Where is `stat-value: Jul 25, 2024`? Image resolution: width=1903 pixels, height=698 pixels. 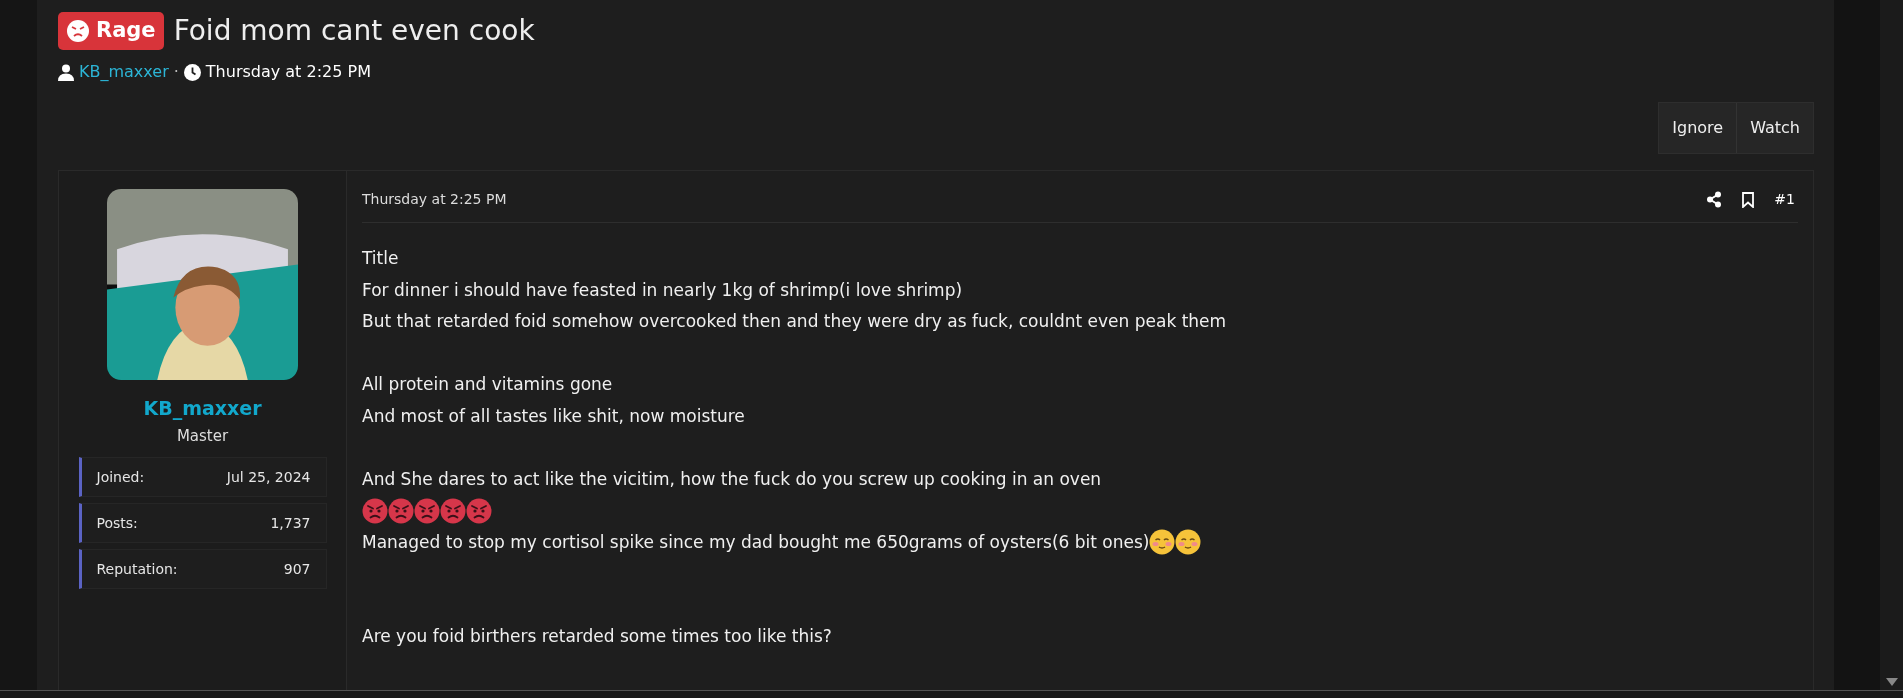
stat-value: Jul 25, 2024 is located at coordinates (268, 477).